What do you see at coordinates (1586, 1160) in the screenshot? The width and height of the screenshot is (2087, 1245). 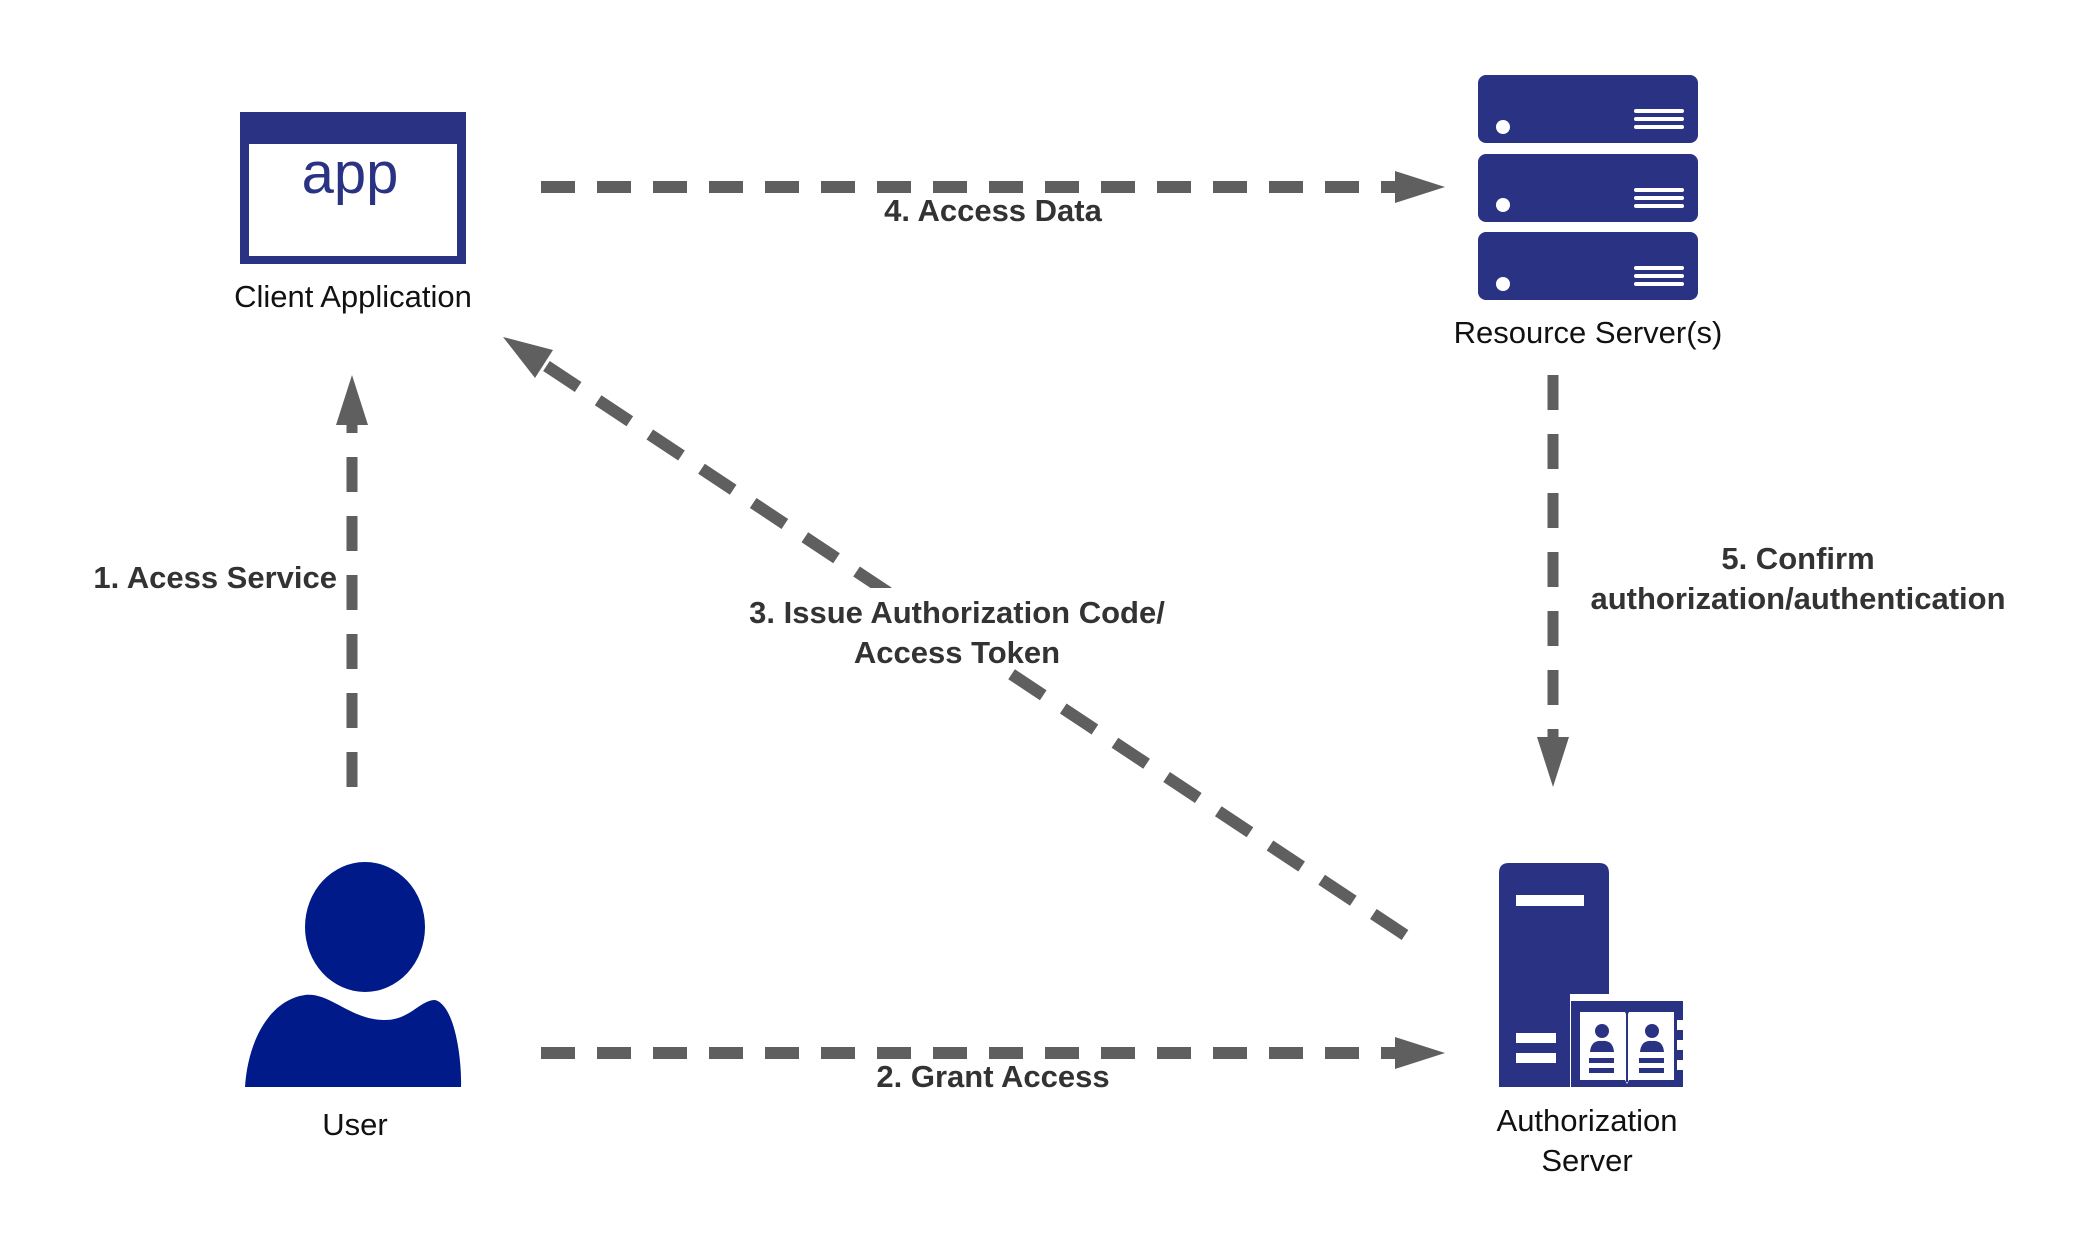 I see `authorization-server-label-line2: Server` at bounding box center [1586, 1160].